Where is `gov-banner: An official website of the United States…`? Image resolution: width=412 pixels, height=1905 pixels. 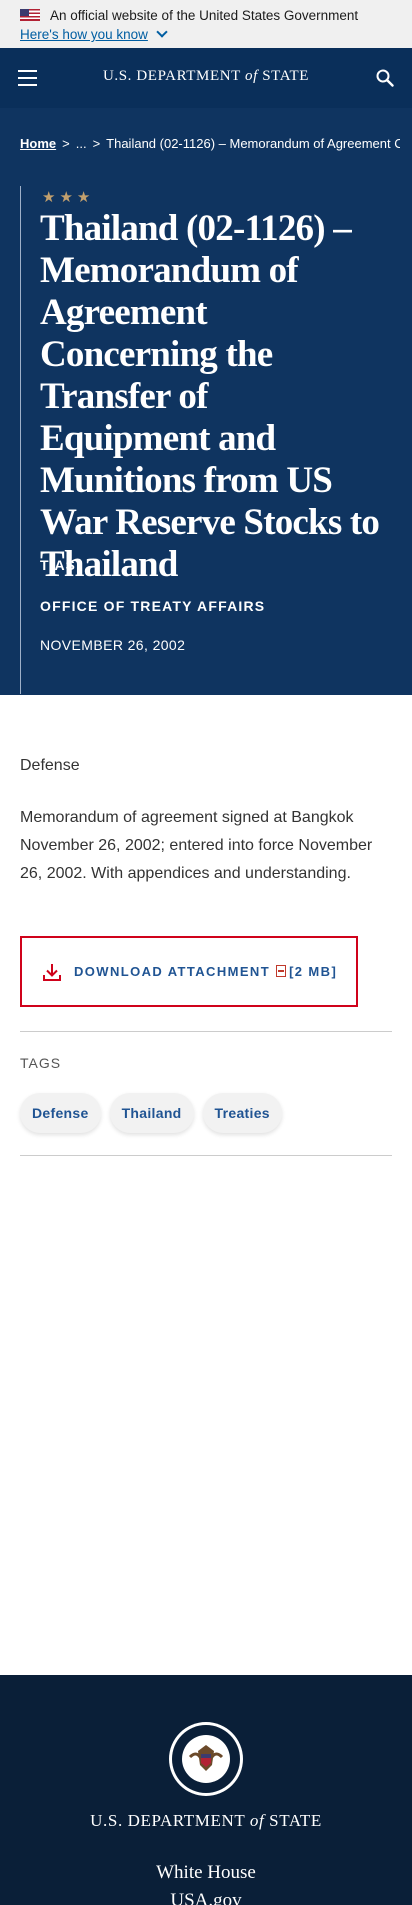
gov-banner: An official website of the United States… is located at coordinates (206, 24).